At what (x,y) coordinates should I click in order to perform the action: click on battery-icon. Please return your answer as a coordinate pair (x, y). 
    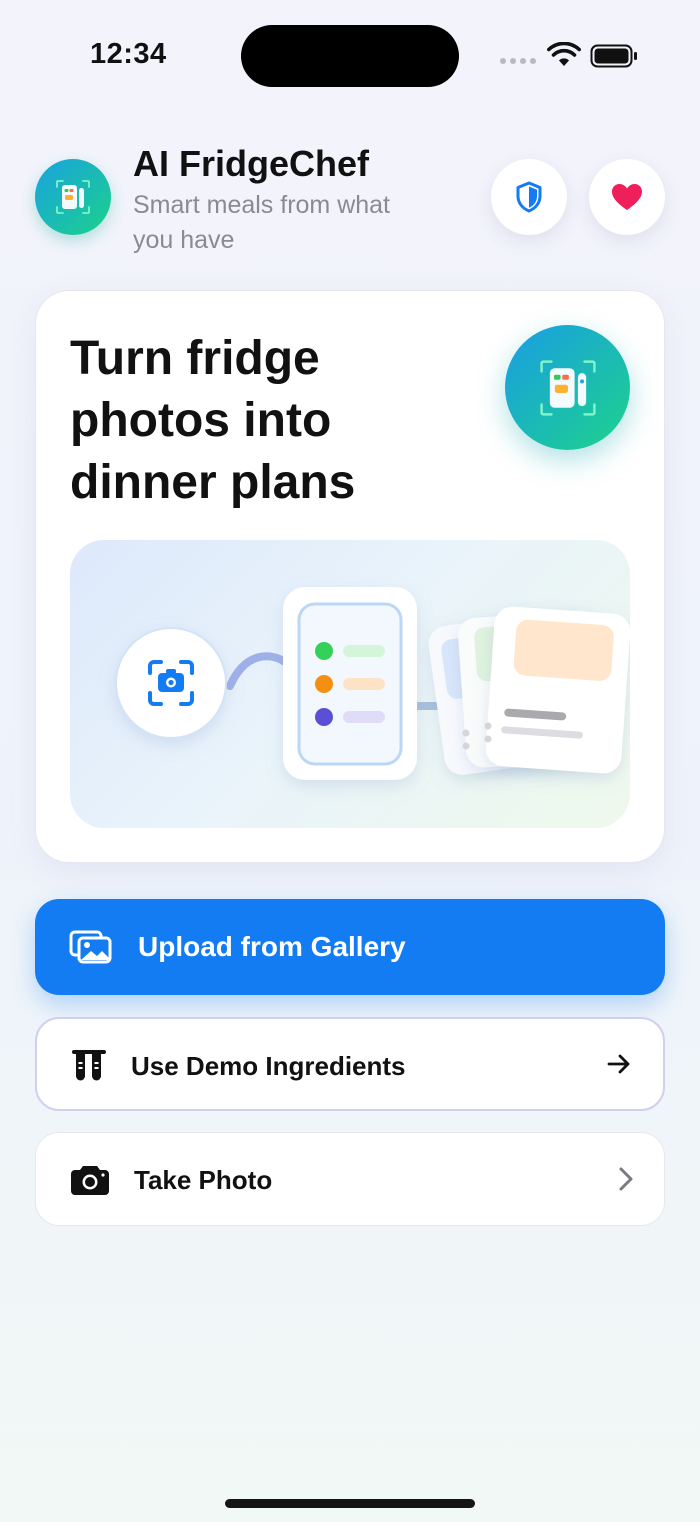
    Looking at the image, I should click on (613, 56).